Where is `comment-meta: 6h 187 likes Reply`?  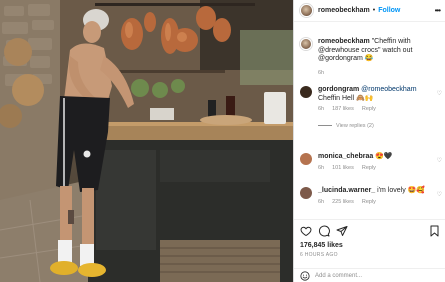 comment-meta: 6h 187 likes Reply is located at coordinates (376, 109).